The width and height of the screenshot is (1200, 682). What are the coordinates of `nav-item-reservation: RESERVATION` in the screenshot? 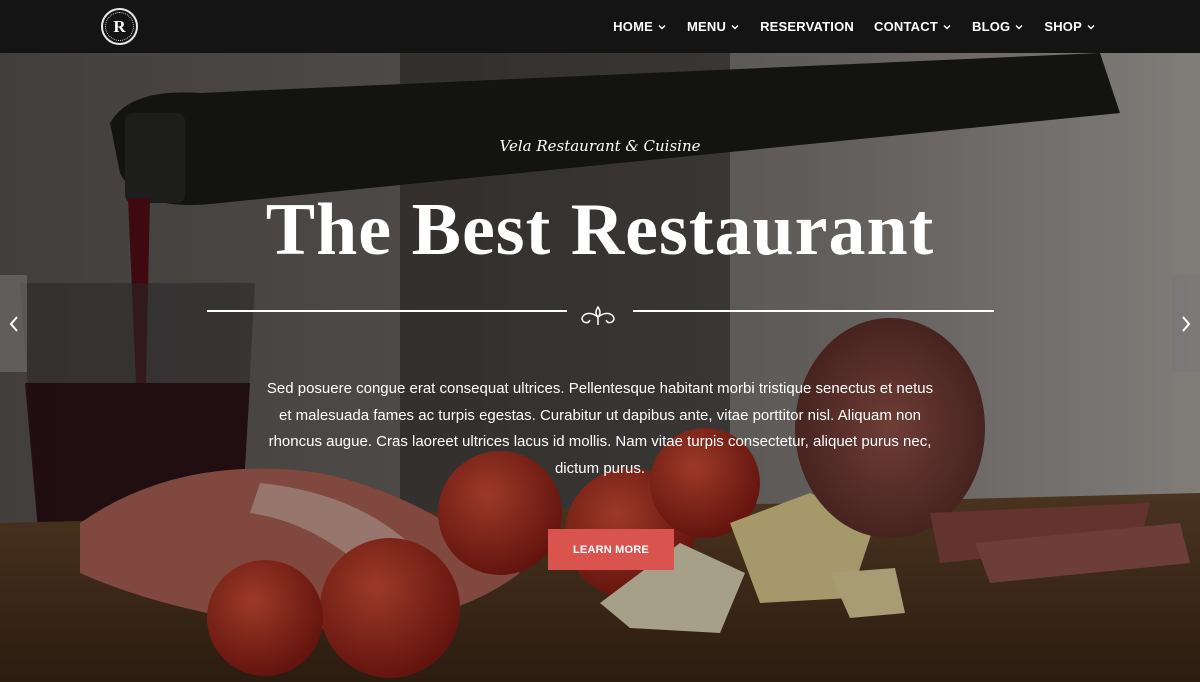 It's located at (807, 26).